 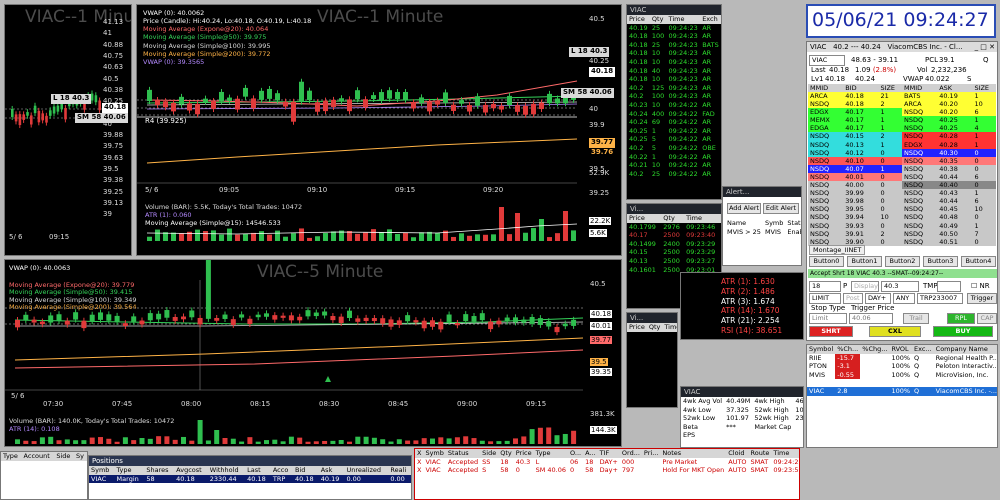 What do you see at coordinates (848, 366) in the screenshot?
I see `cell: -3.1` at bounding box center [848, 366].